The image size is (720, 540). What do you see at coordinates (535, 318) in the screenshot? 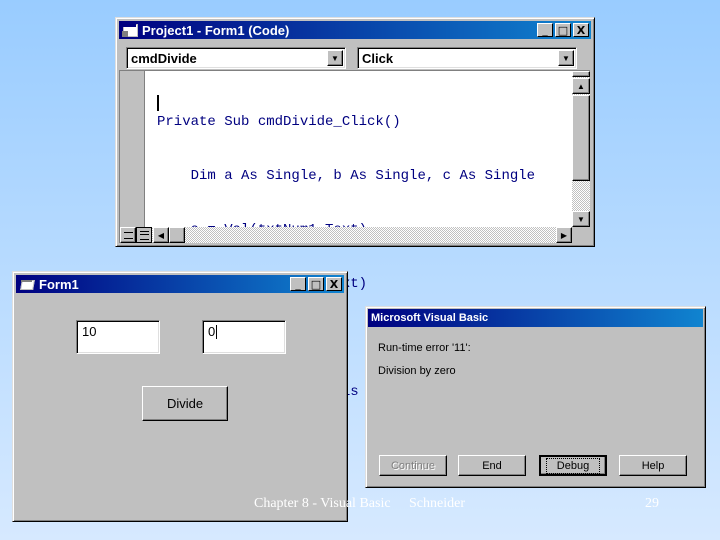
I see `error-dialog-titlebar: Microsoft Visual Basic` at bounding box center [535, 318].